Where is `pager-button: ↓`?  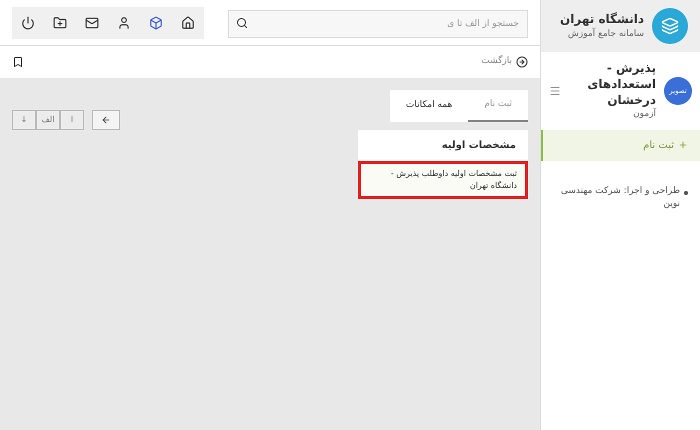
pager-button: ↓ is located at coordinates (24, 120).